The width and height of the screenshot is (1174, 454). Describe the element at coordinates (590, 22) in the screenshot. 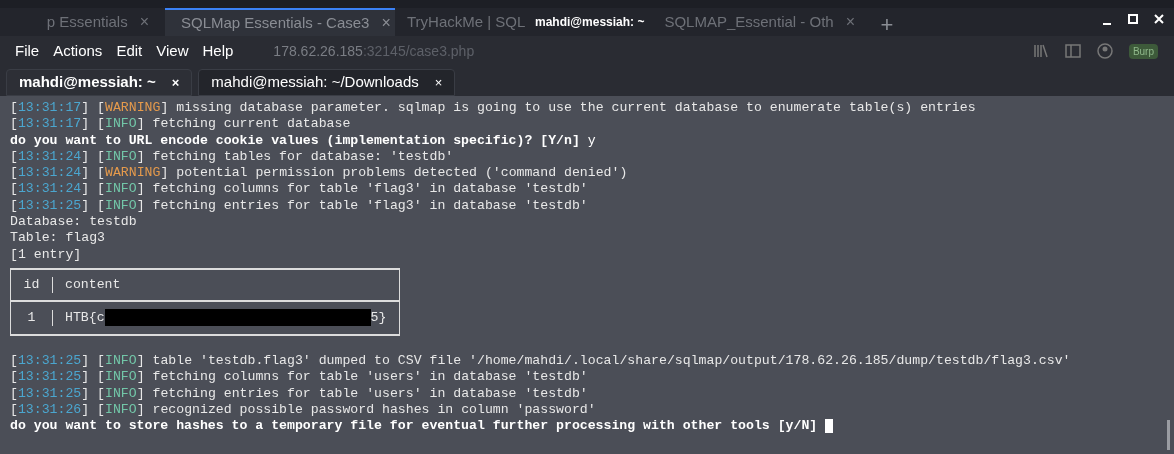

I see `window-title: mahdi@messiah: ~` at that location.